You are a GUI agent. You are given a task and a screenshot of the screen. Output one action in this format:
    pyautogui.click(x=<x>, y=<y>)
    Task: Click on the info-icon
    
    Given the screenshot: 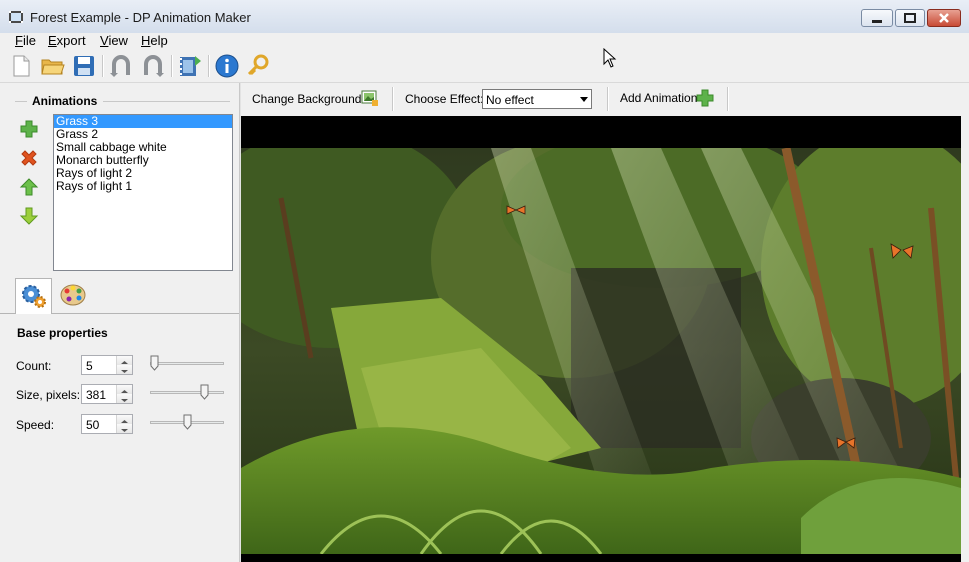 What is the action you would take?
    pyautogui.click(x=227, y=66)
    